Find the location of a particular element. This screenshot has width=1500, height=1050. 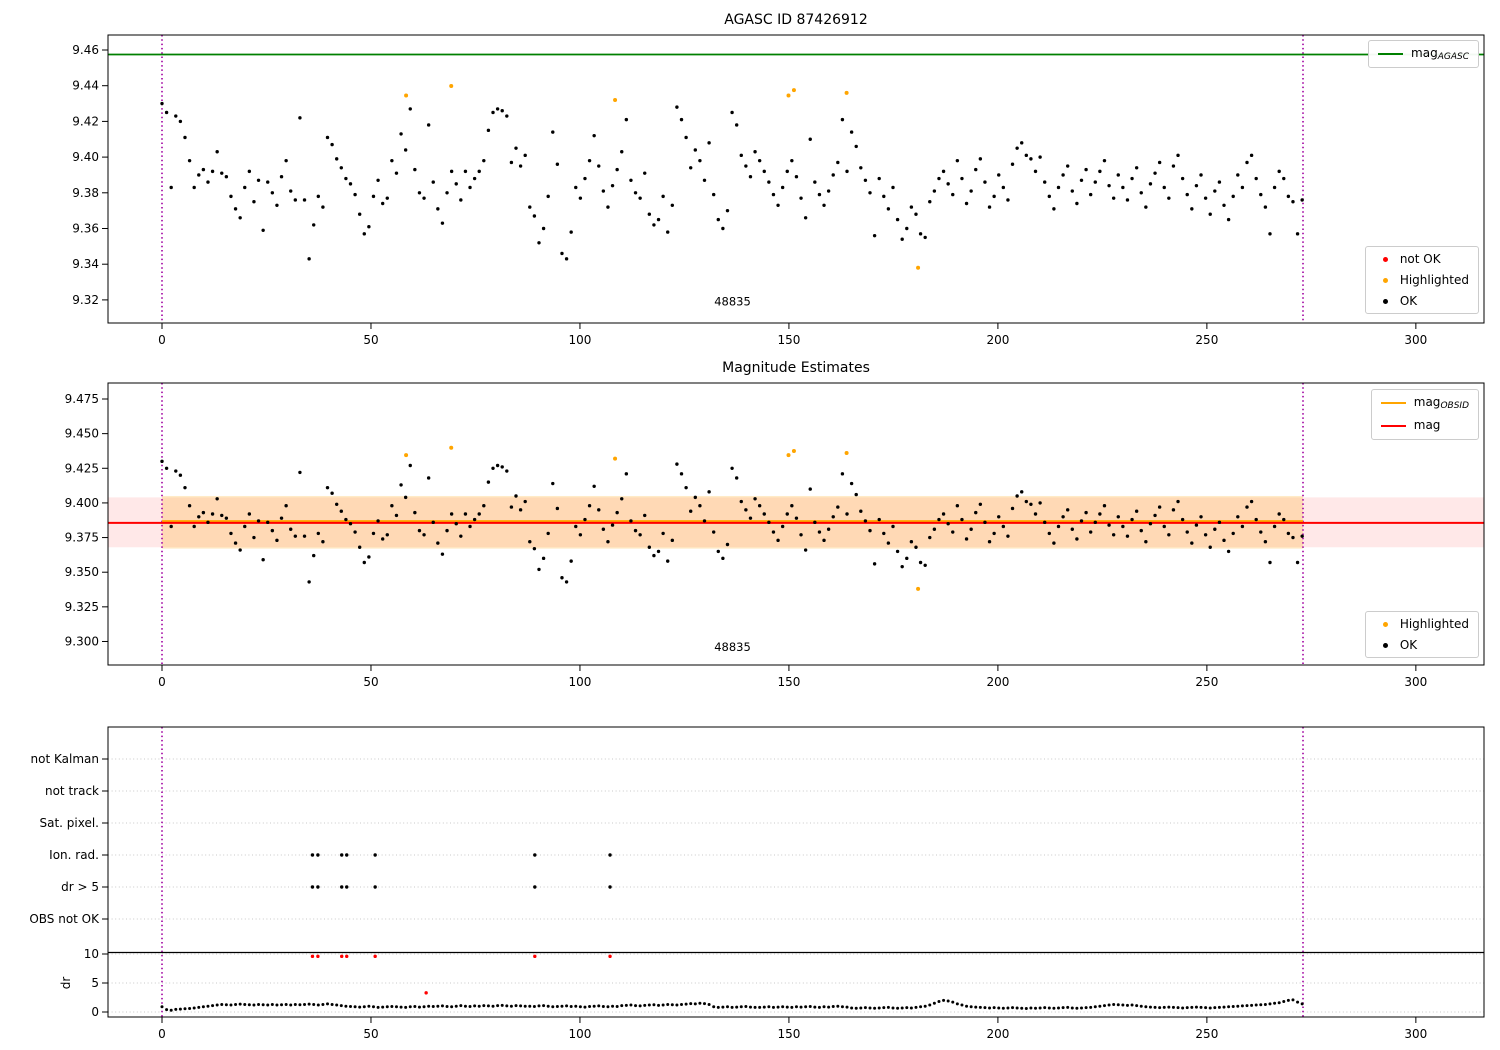

svg-text: 9.325 is located at coordinates (82, 607).